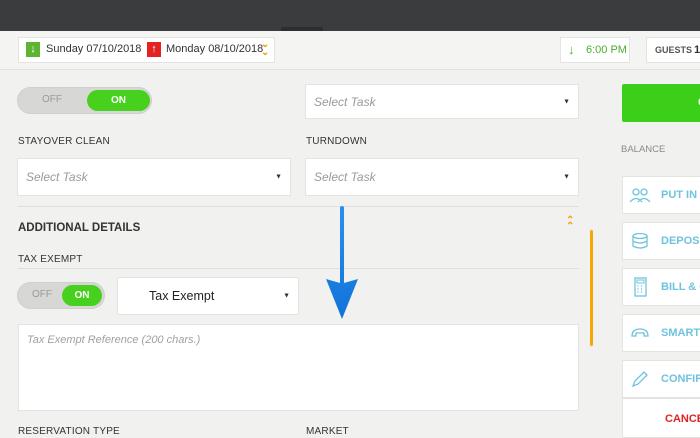  What do you see at coordinates (345, 101) in the screenshot?
I see `task-select-placeholder: Select Task` at bounding box center [345, 101].